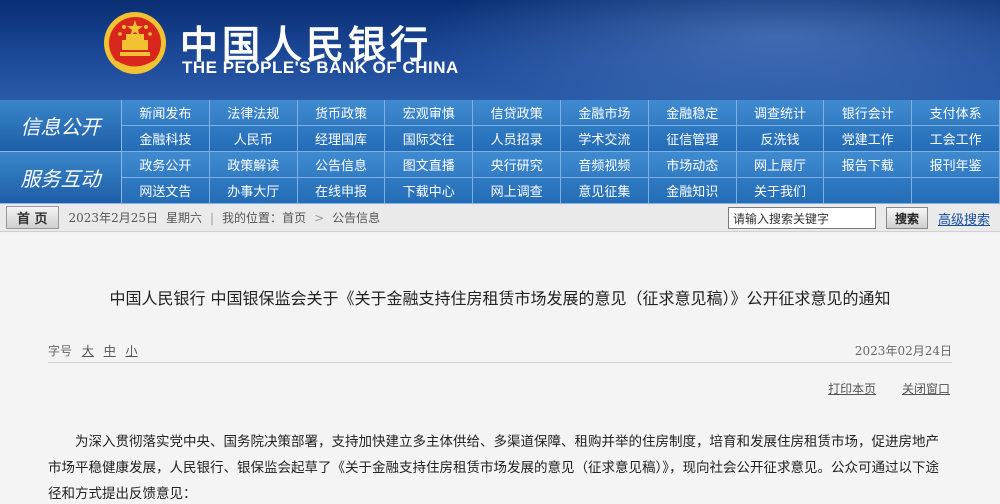  What do you see at coordinates (868, 139) in the screenshot?
I see `nav-item: 党建工作` at bounding box center [868, 139].